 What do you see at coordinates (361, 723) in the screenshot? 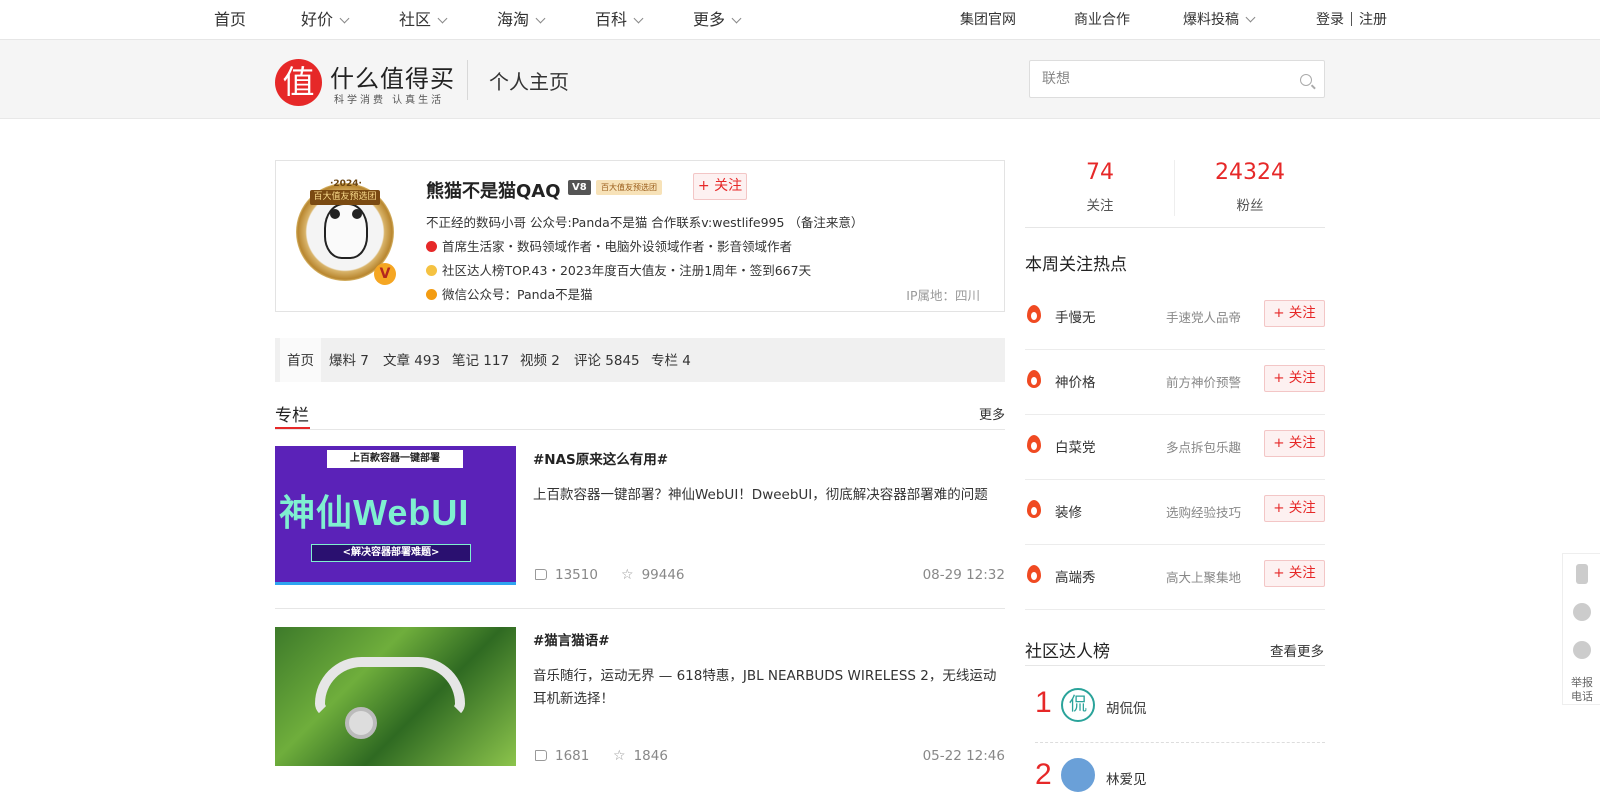
I see `earpiece-image` at bounding box center [361, 723].